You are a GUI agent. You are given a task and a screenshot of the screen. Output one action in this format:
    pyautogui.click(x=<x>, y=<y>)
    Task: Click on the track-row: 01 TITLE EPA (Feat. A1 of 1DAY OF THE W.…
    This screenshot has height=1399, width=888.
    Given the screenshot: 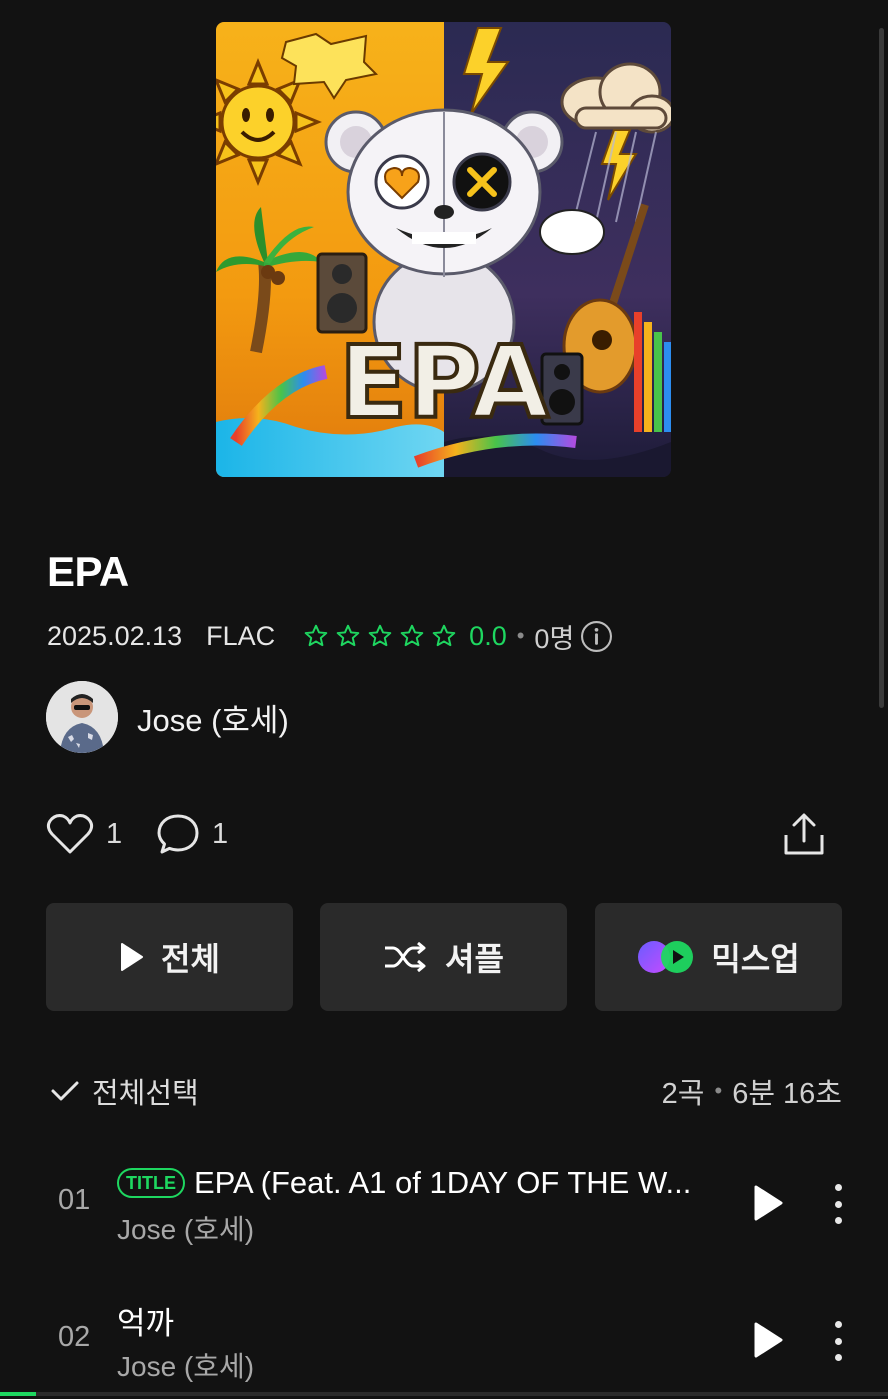 What is the action you would take?
    pyautogui.click(x=444, y=1203)
    